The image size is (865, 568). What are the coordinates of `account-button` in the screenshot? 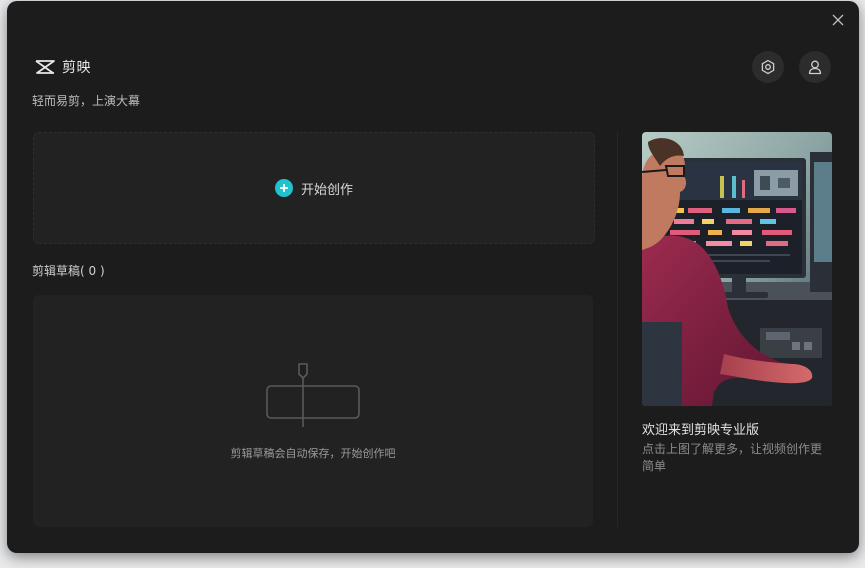 It's located at (815, 67).